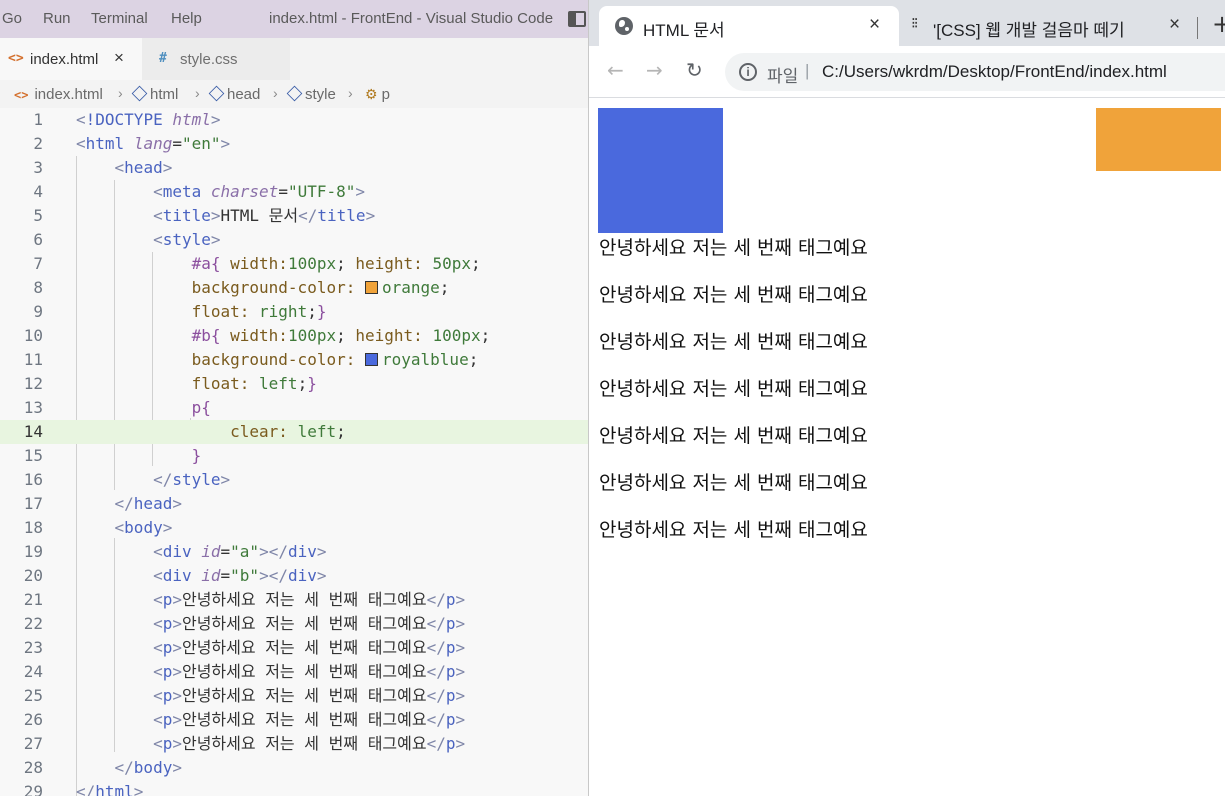 The width and height of the screenshot is (1225, 796). What do you see at coordinates (163, 58) in the screenshot?
I see `css-file-icon: #` at bounding box center [163, 58].